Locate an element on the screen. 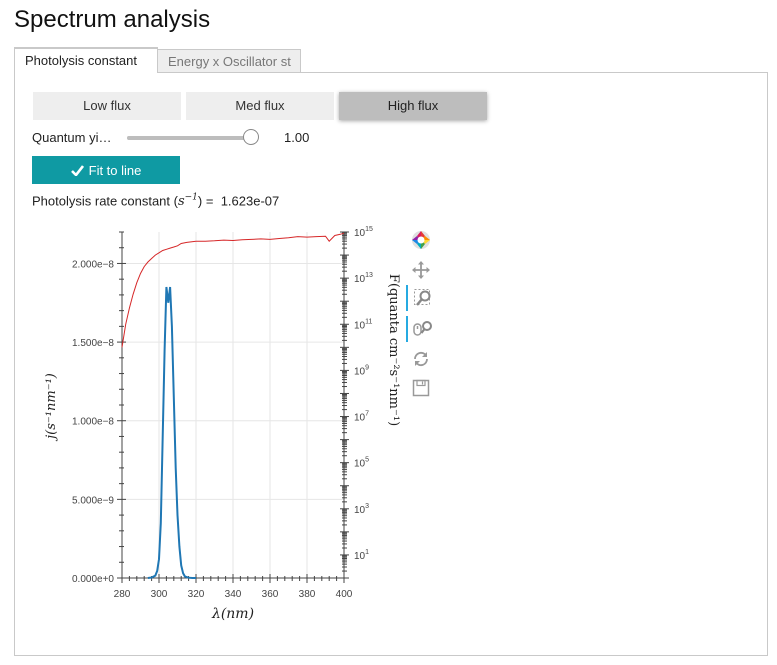 Image resolution: width=777 pixels, height=665 pixels. wheel-zoom-icon is located at coordinates (422, 329).